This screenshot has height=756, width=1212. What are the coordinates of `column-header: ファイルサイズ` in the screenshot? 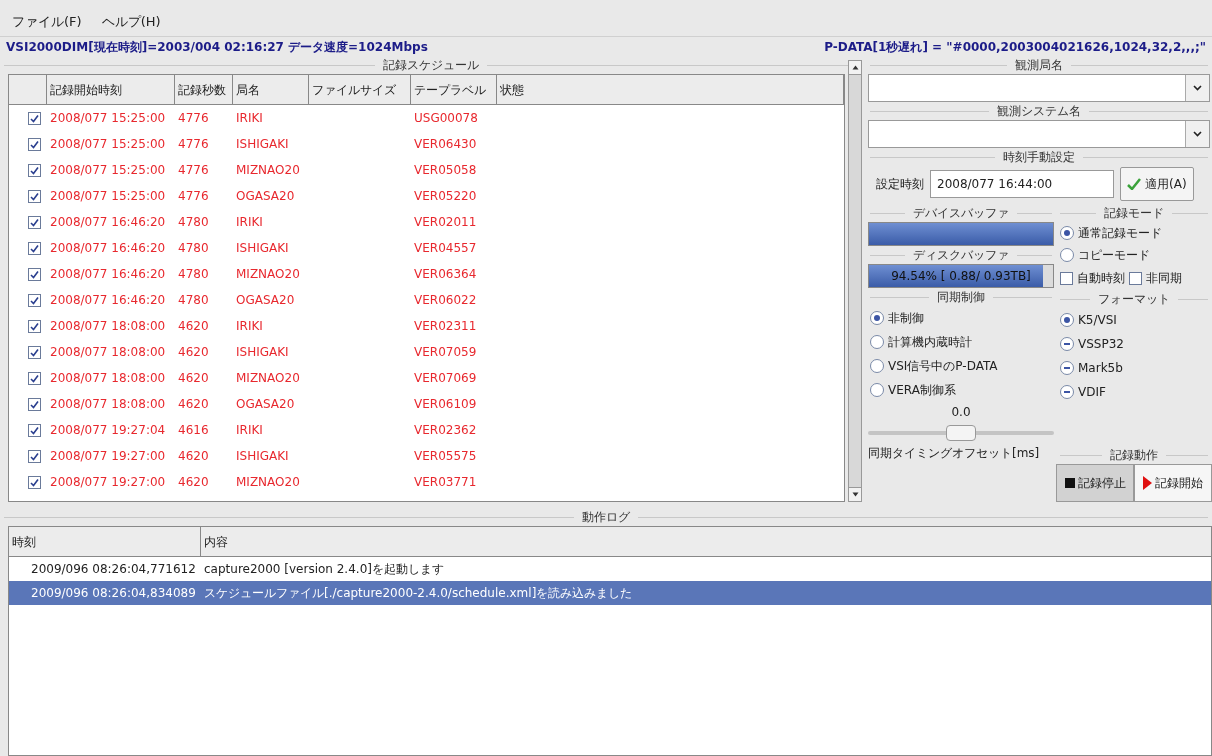 It's located at (360, 89).